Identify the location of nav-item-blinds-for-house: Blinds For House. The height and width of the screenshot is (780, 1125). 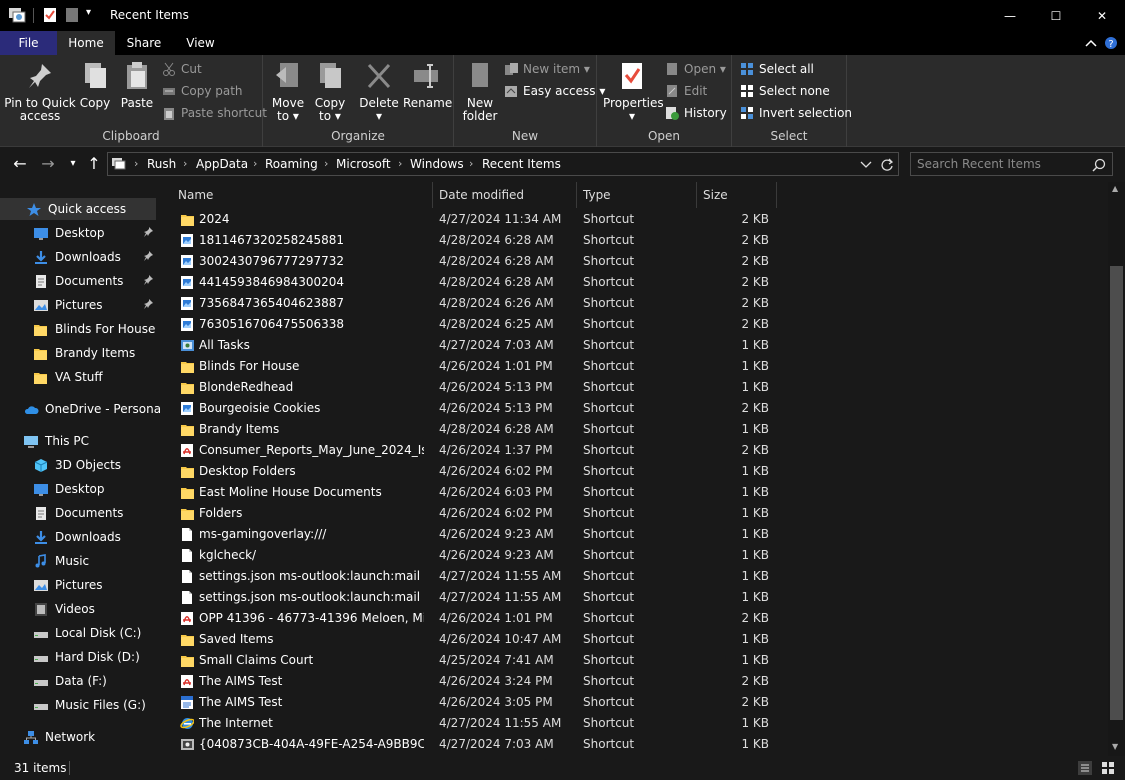
(78, 329).